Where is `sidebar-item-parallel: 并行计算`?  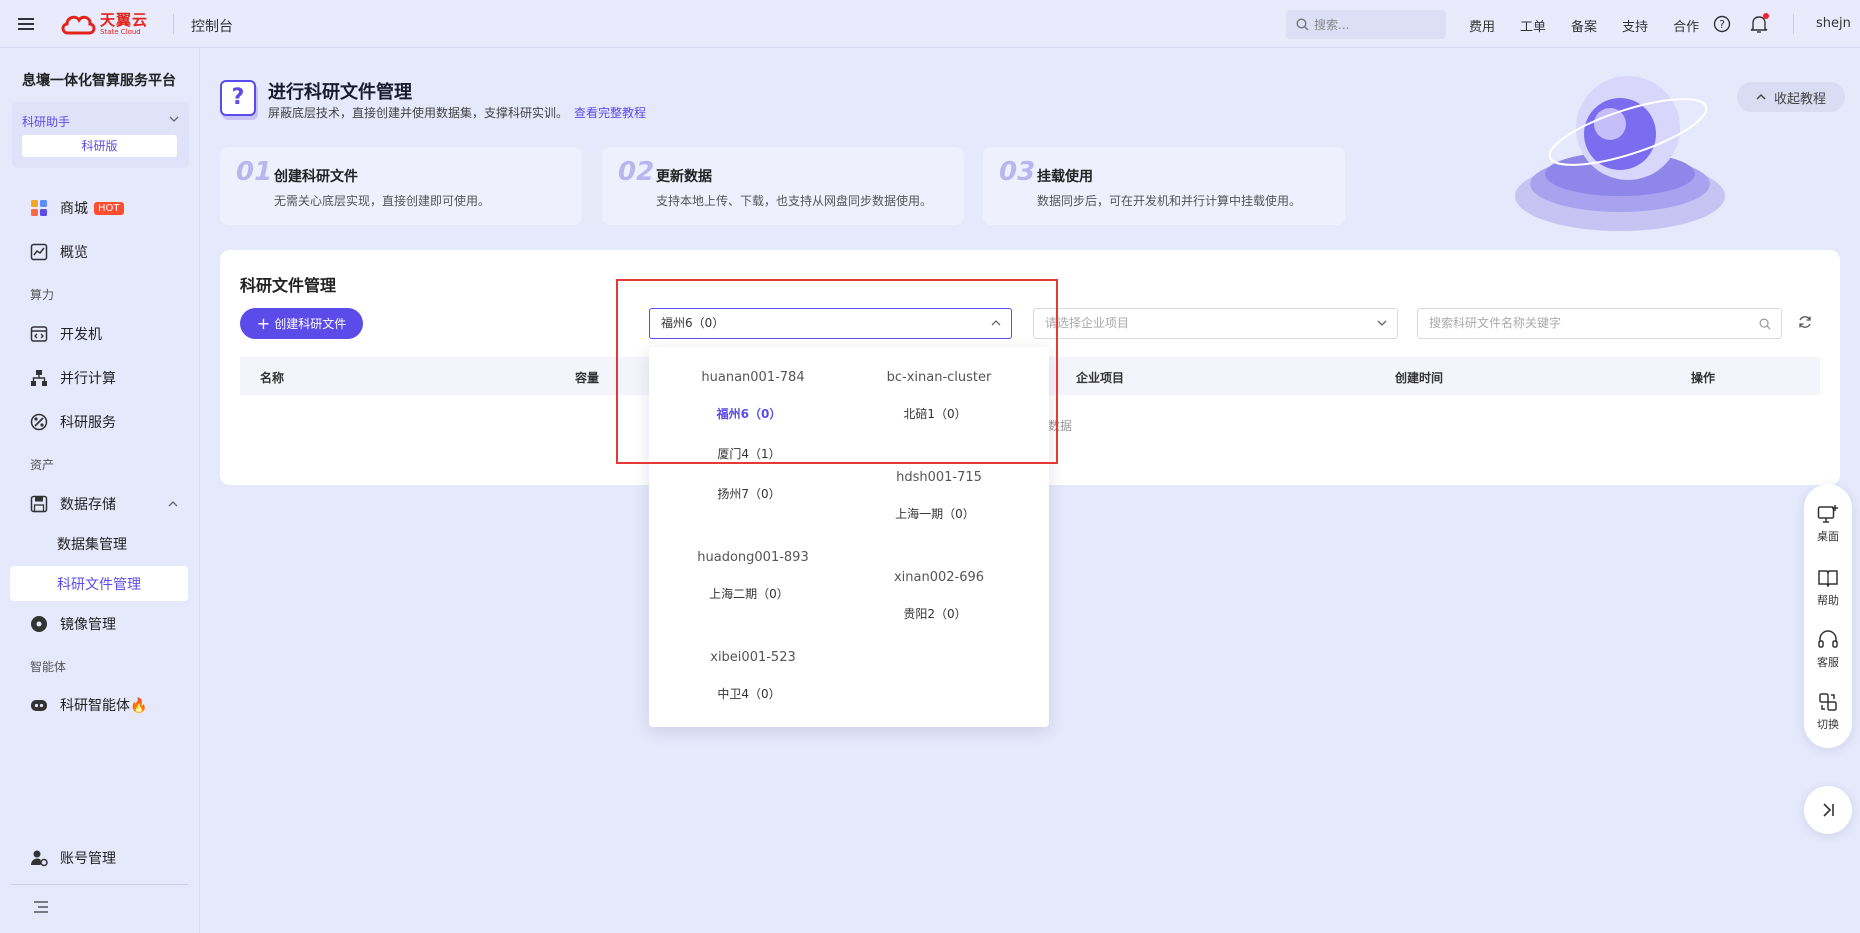
sidebar-item-parallel: 并行计算 is located at coordinates (73, 378).